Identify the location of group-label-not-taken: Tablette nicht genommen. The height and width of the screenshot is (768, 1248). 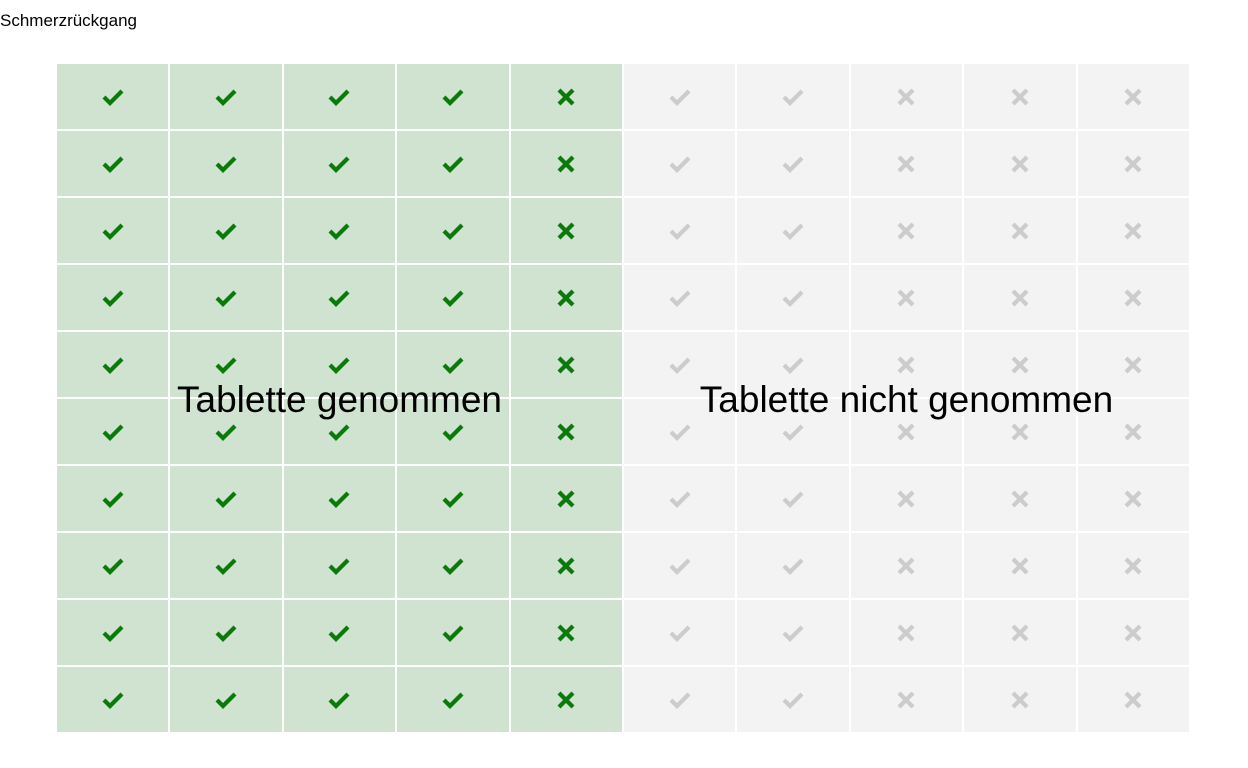
(906, 399).